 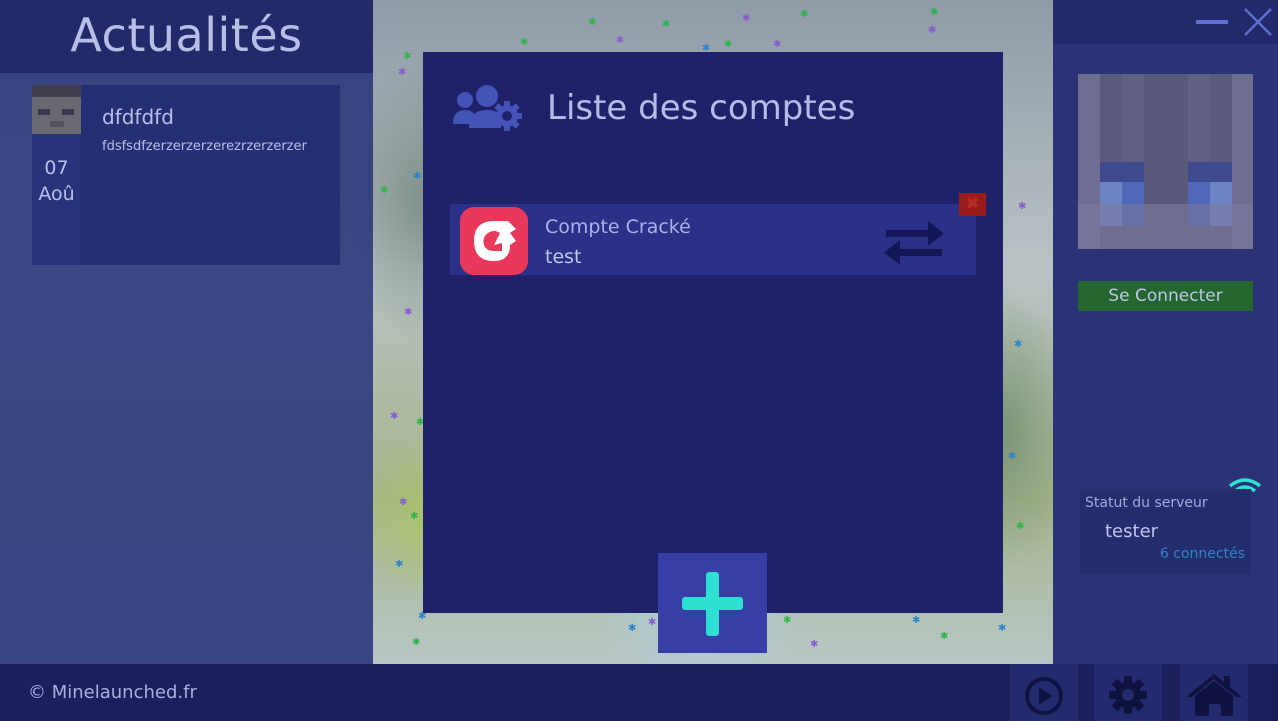 What do you see at coordinates (1212, 22) in the screenshot?
I see `minimize-icon` at bounding box center [1212, 22].